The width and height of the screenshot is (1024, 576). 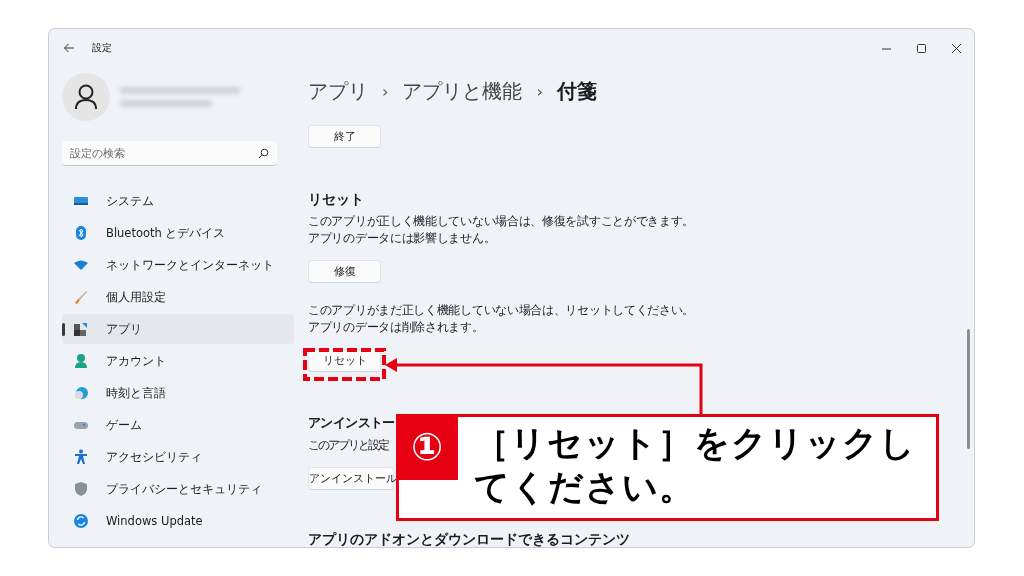 I want to click on accessibility-icon, so click(x=81, y=457).